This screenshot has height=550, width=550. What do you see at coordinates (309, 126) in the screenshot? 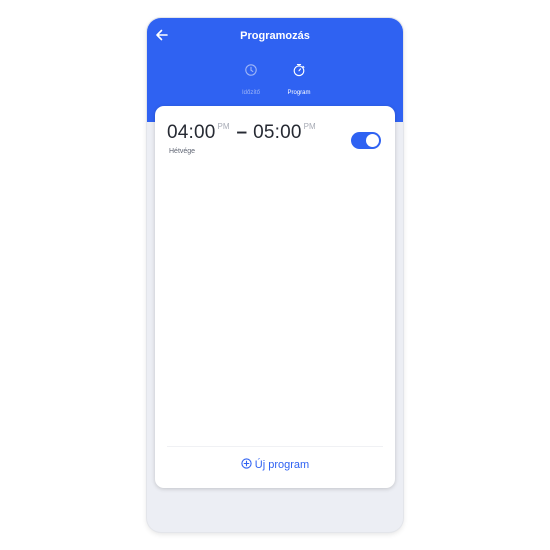
I see `end-period: PM` at bounding box center [309, 126].